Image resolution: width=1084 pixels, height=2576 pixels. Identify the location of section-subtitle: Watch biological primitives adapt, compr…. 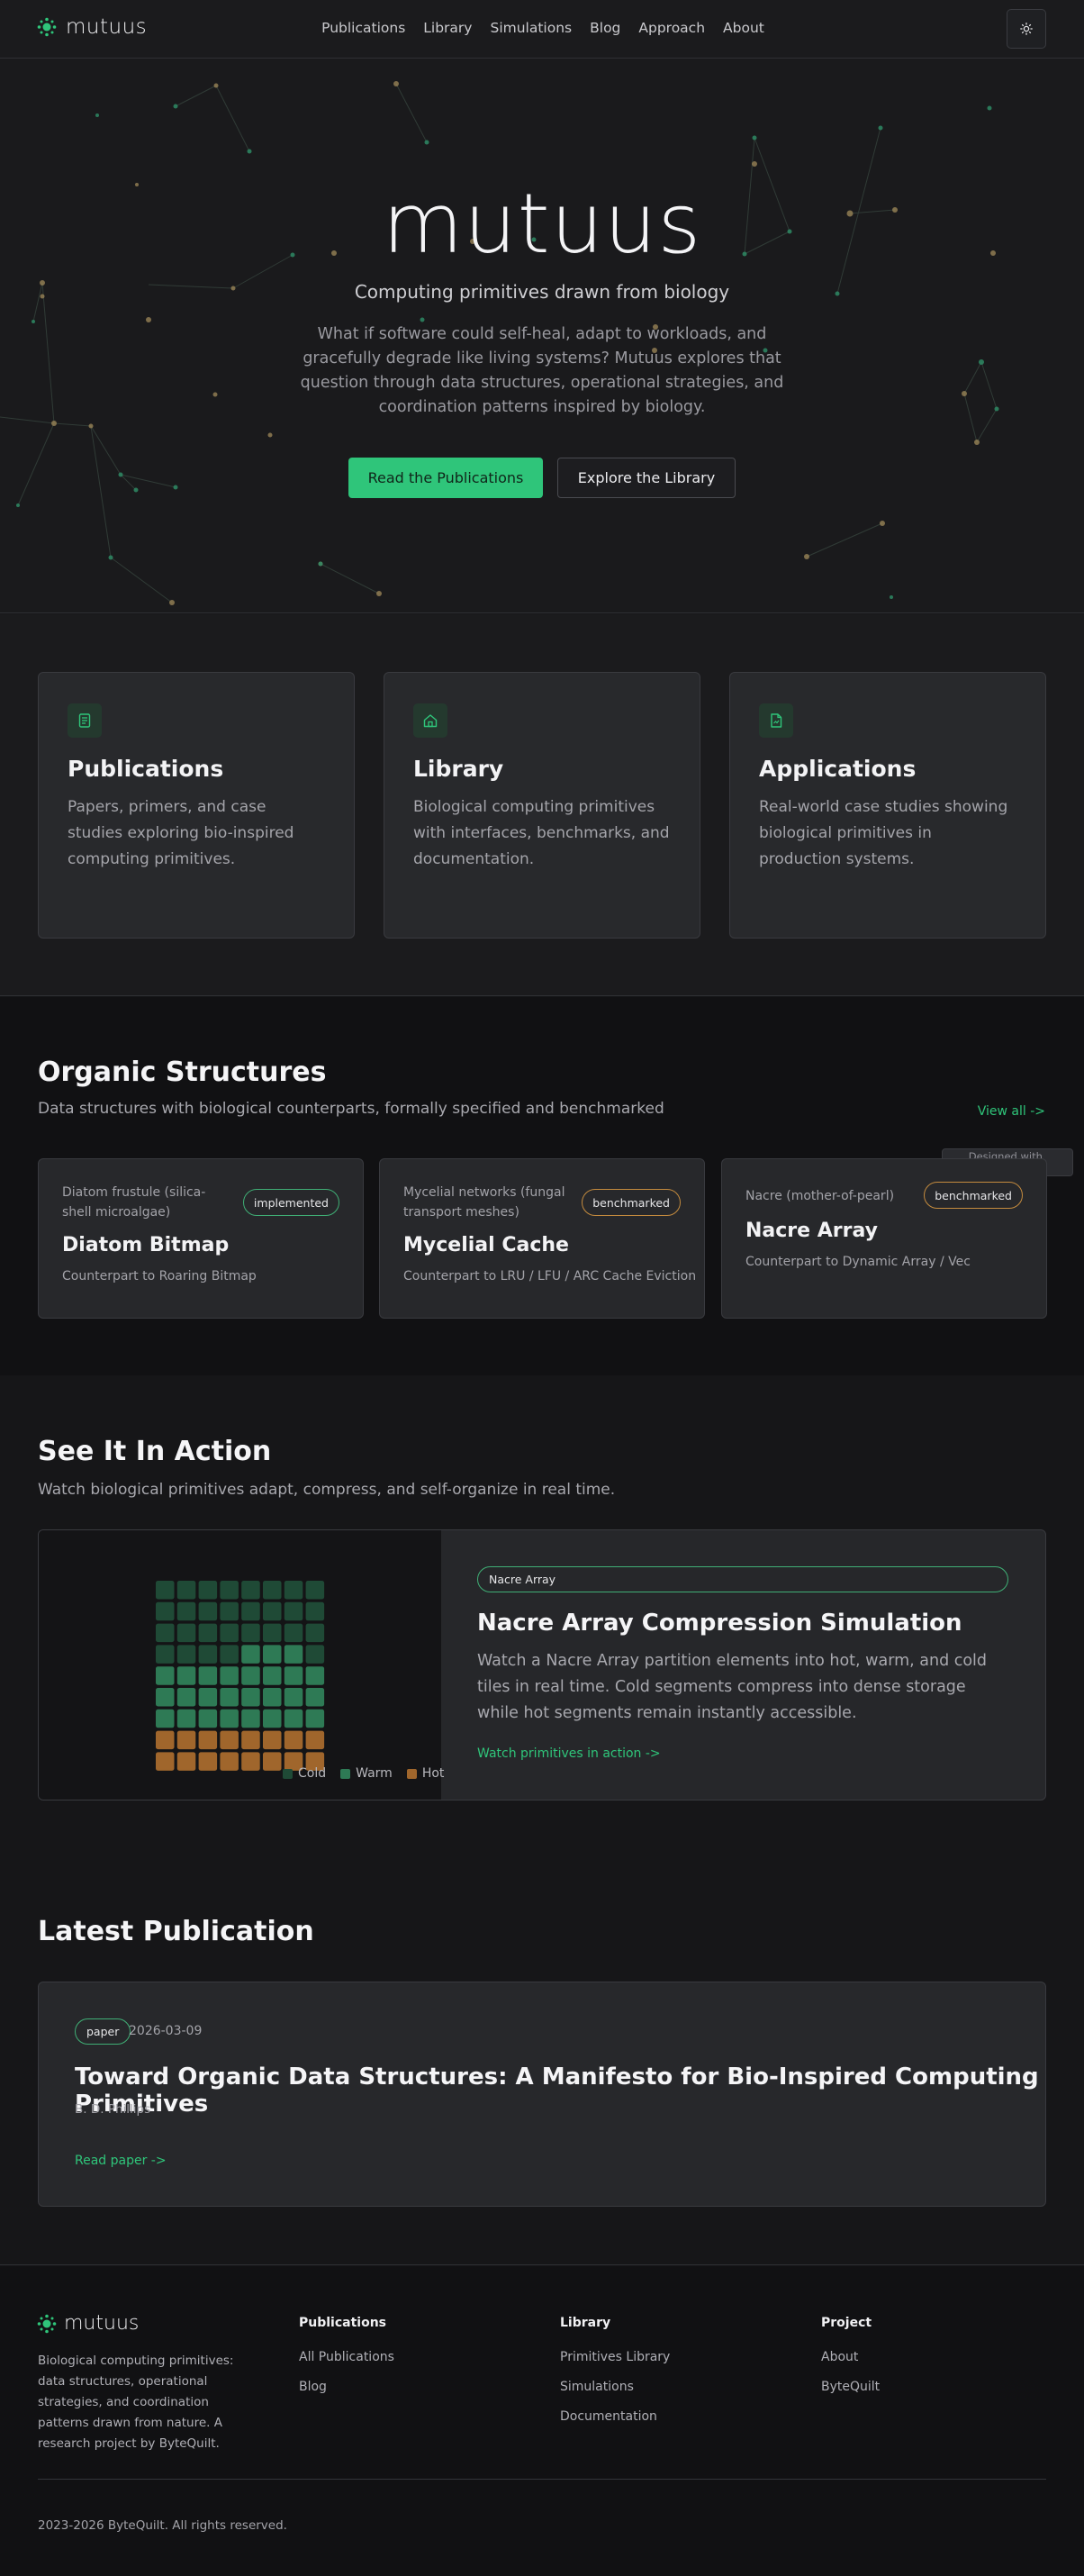
(327, 1490).